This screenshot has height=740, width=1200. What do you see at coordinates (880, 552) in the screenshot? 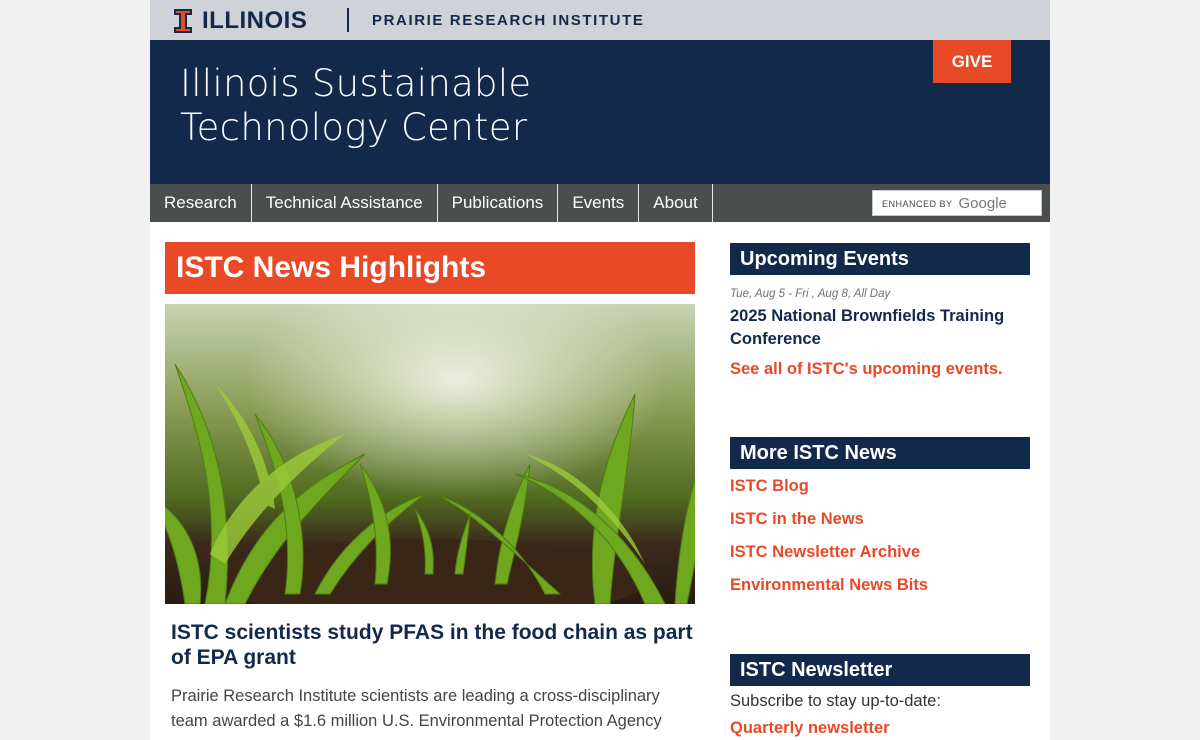
I see `link-newsletter-archive: ISTC Newsletter Archive` at bounding box center [880, 552].